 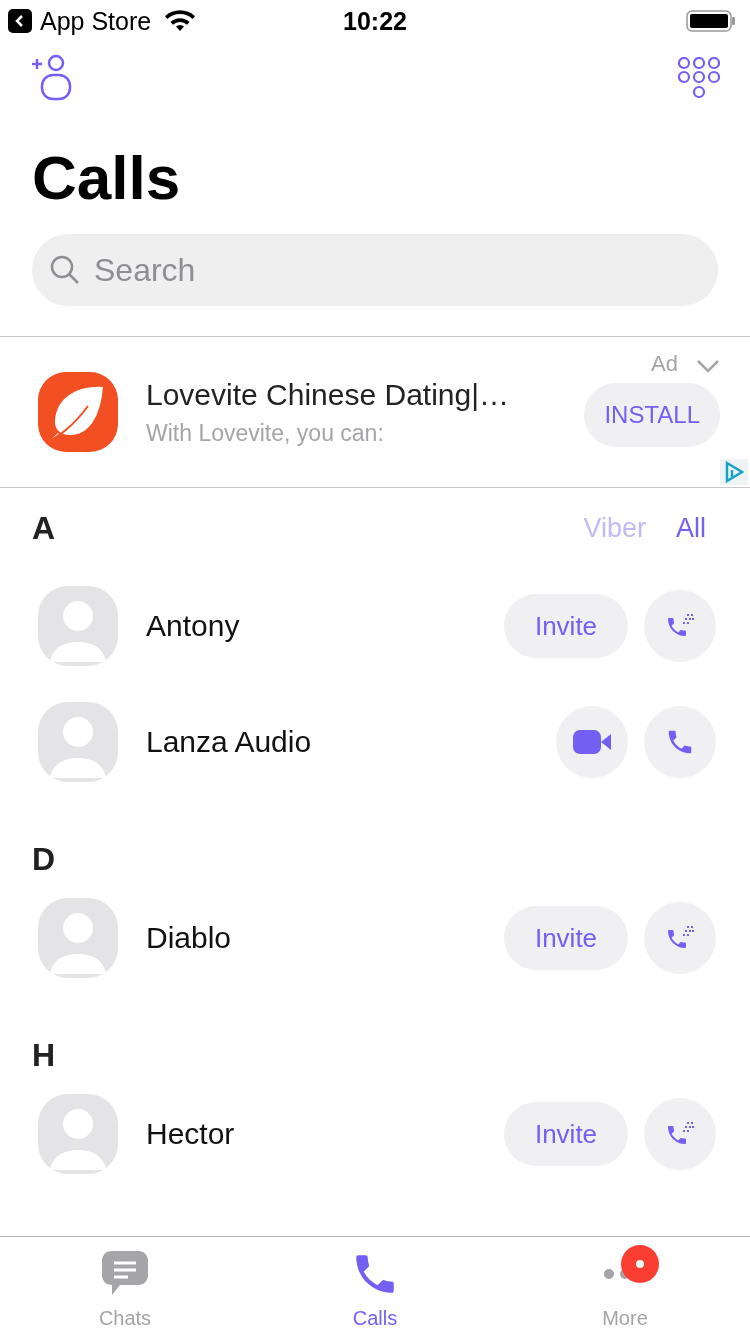 What do you see at coordinates (625, 1285) in the screenshot?
I see `tab-item: More` at bounding box center [625, 1285].